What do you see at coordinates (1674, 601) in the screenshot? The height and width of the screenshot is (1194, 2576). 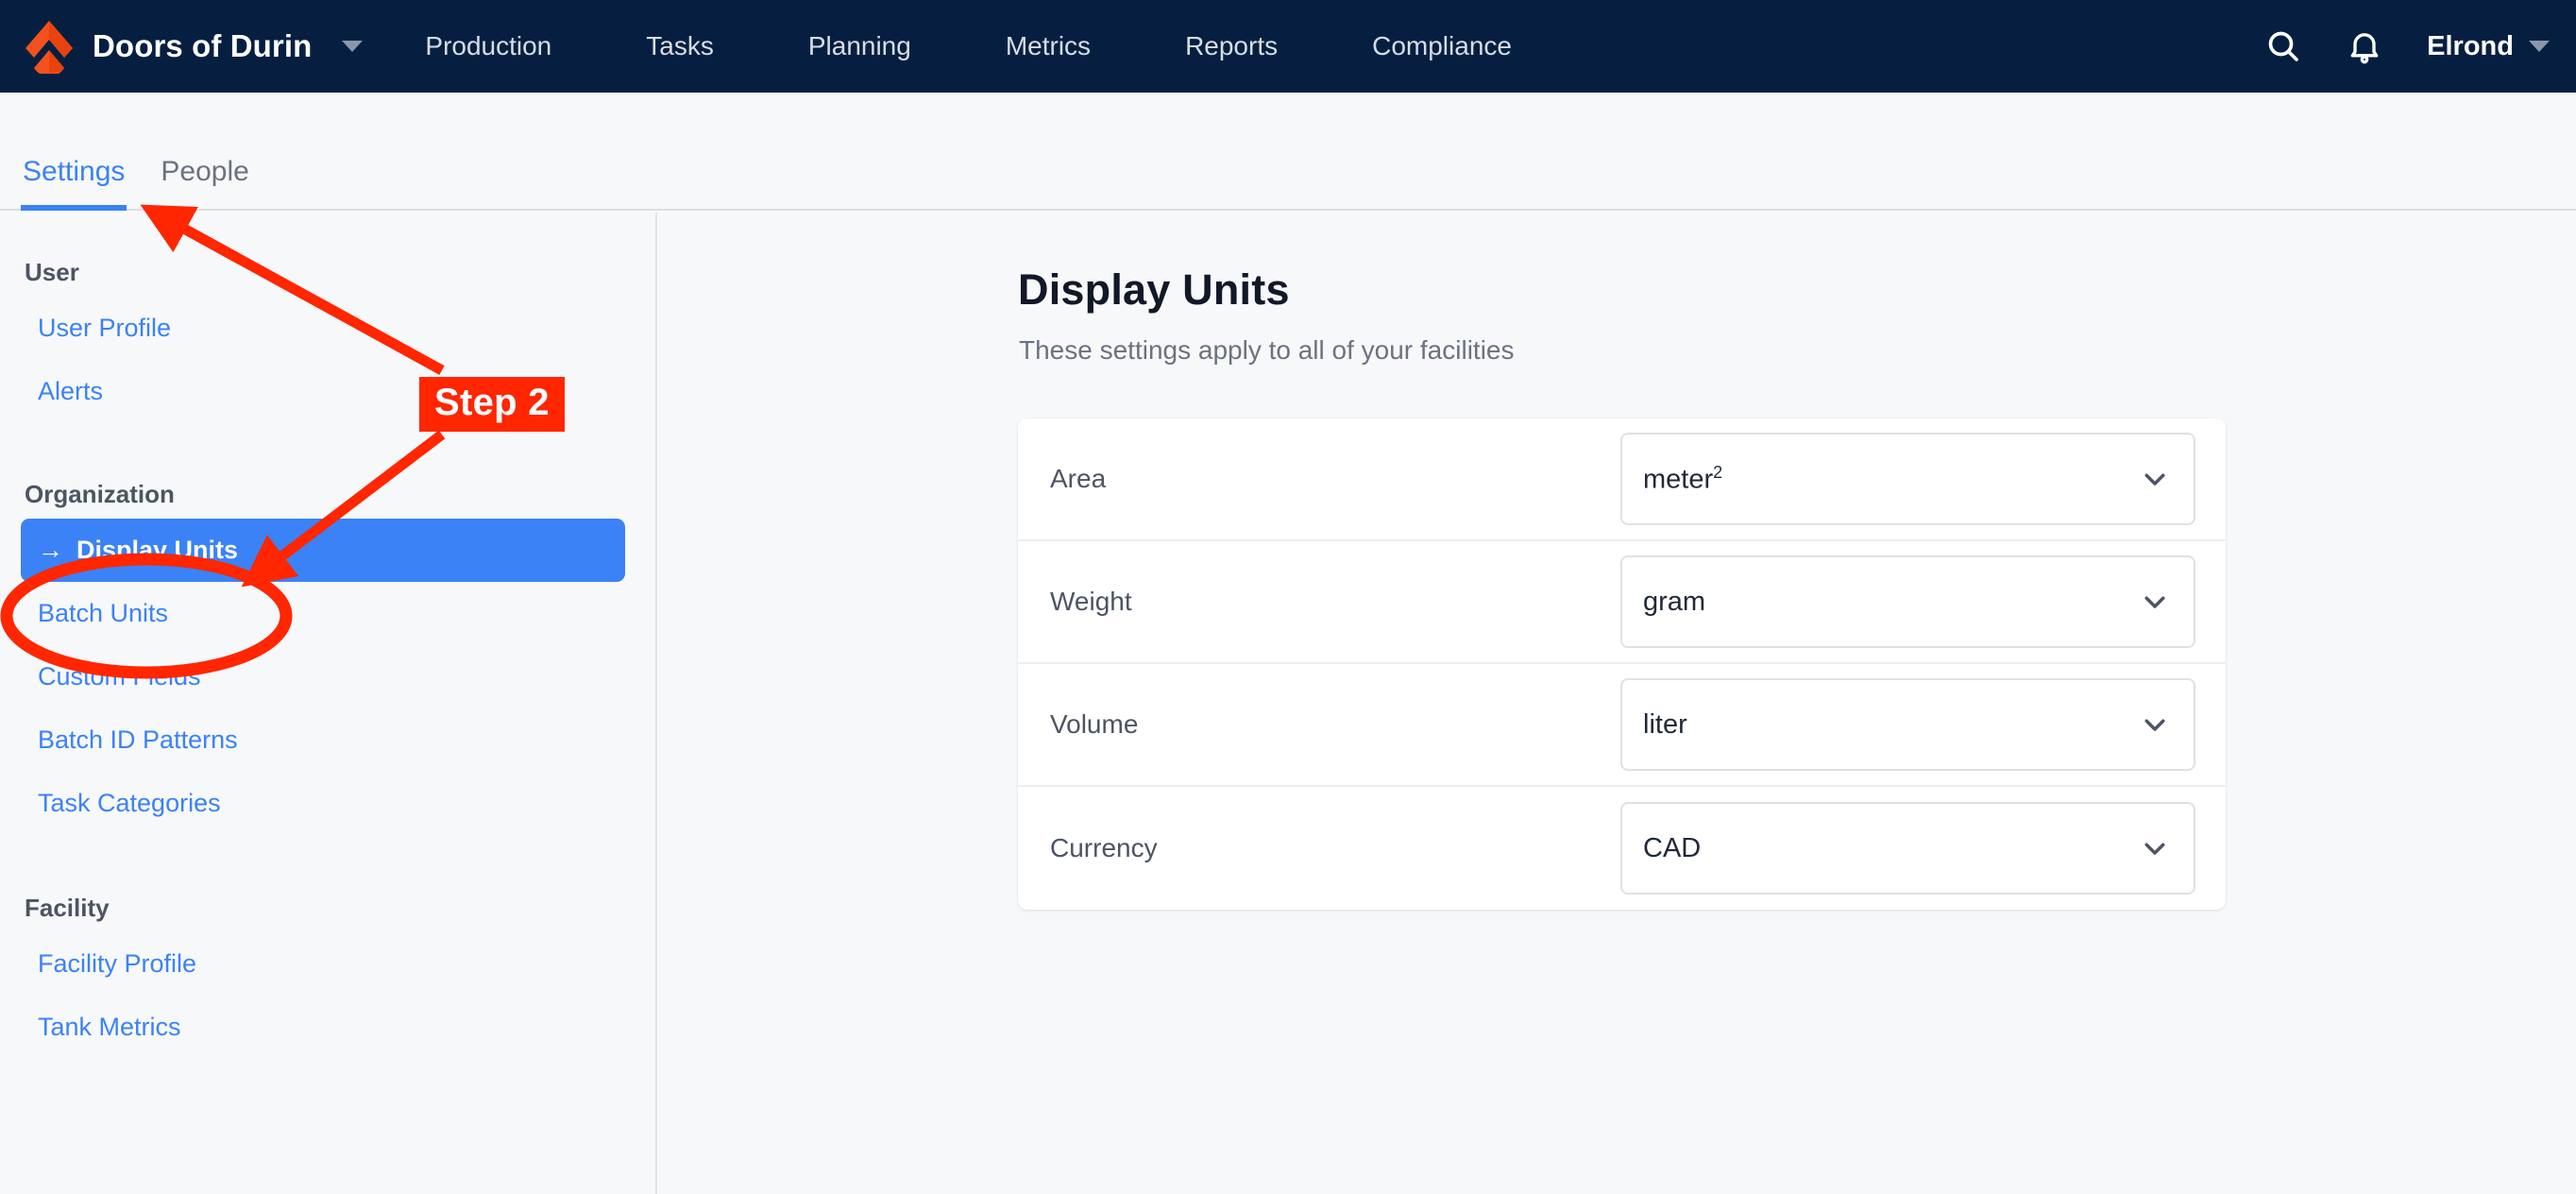 I see `weight-unit-value: gram` at bounding box center [1674, 601].